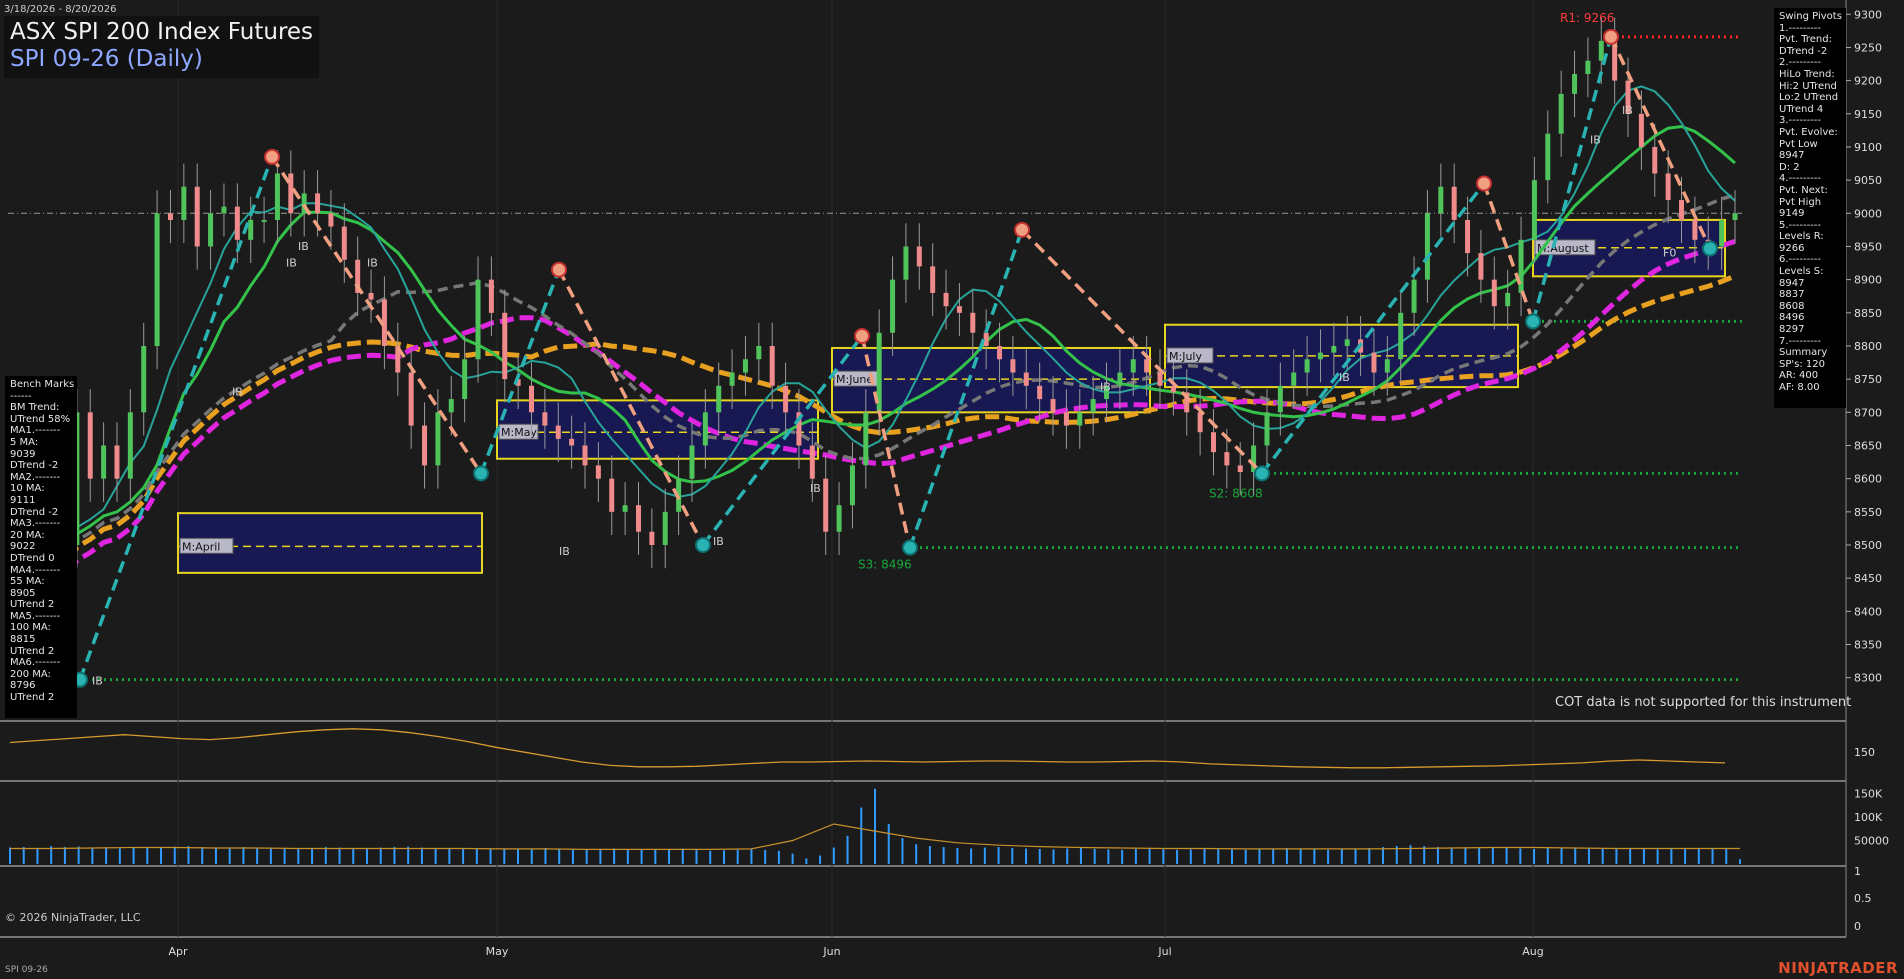  What do you see at coordinates (1868, 793) in the screenshot?
I see `volume-tick-label: 150K` at bounding box center [1868, 793].